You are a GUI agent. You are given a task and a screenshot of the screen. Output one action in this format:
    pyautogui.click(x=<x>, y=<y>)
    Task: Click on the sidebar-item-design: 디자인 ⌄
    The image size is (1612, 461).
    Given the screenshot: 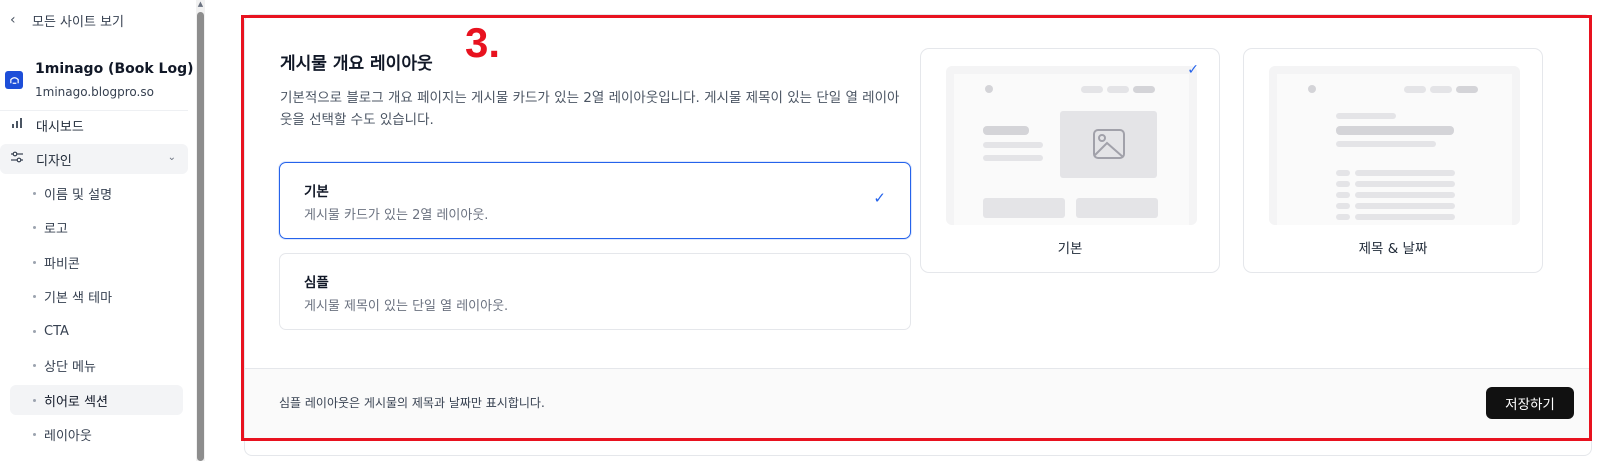 What is the action you would take?
    pyautogui.click(x=94, y=159)
    